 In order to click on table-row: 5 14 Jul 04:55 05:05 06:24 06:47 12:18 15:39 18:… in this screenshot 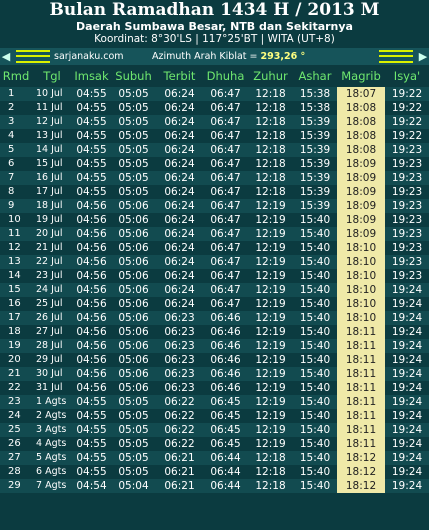, I will do `click(214, 150)`.